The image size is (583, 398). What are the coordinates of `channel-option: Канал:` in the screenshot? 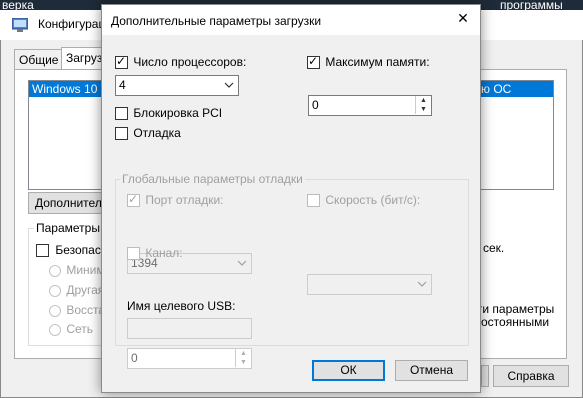 It's located at (155, 253).